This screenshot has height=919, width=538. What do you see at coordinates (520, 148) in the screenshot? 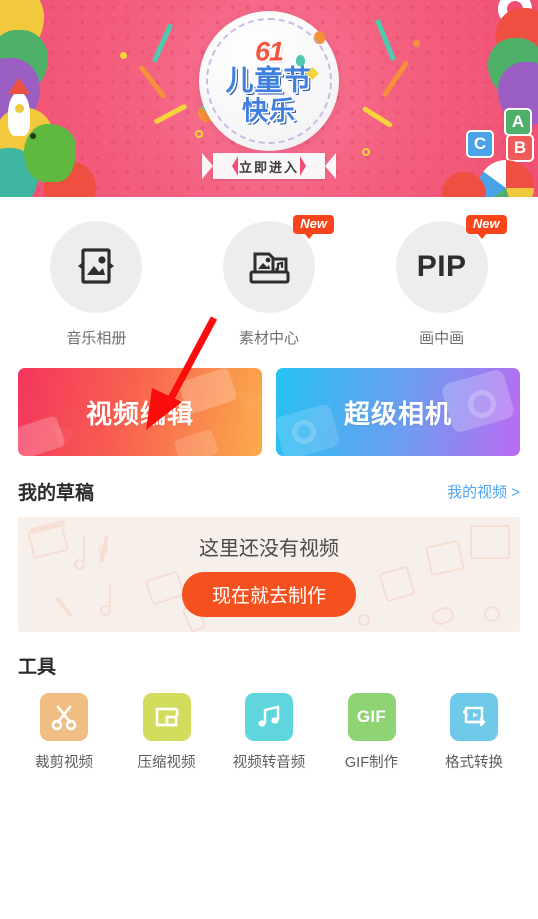
I see `abc-block-b: B` at bounding box center [520, 148].